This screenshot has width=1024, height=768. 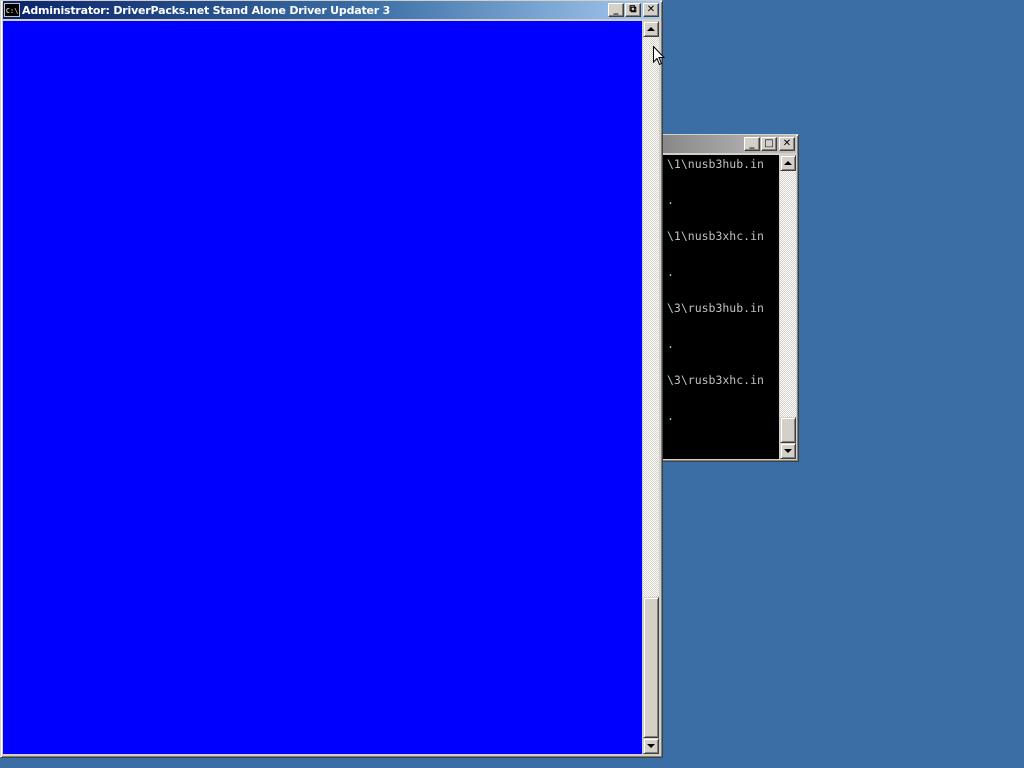 What do you see at coordinates (788, 430) in the screenshot?
I see `console-scroll-thumb` at bounding box center [788, 430].